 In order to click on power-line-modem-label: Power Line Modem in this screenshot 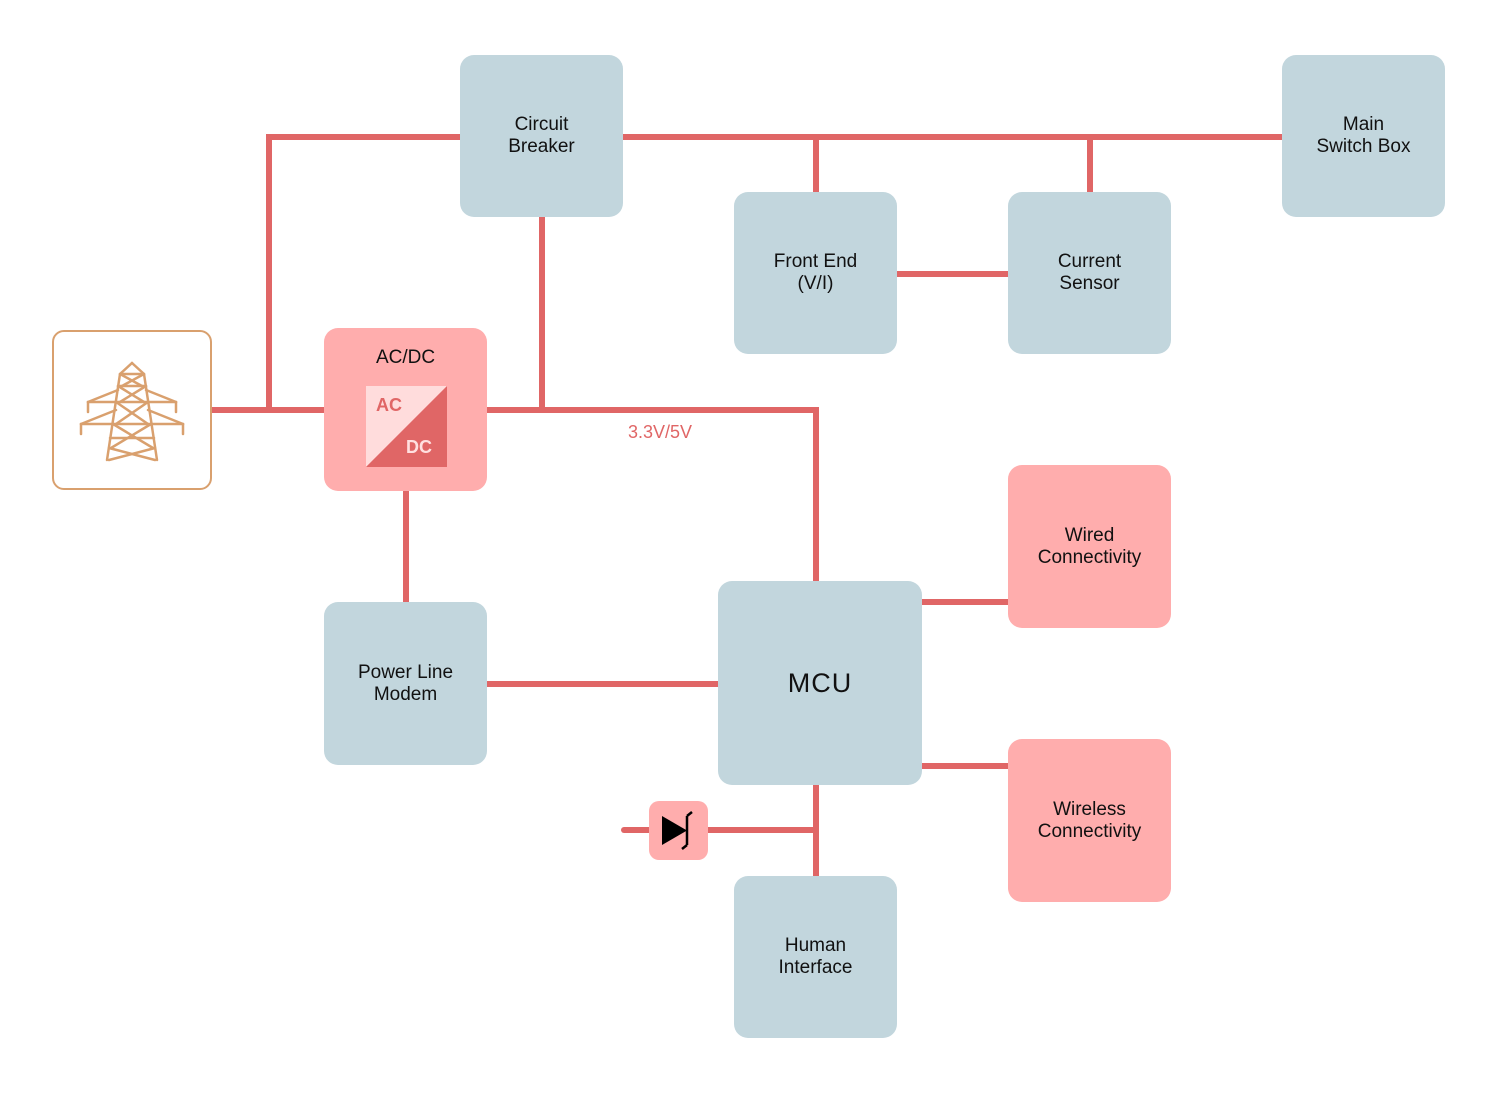, I will do `click(405, 683)`.